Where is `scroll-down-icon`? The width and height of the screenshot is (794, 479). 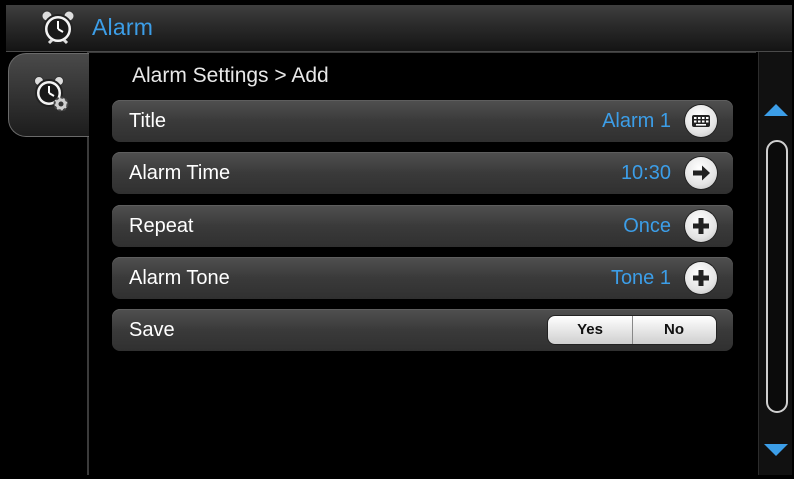
scroll-down-icon is located at coordinates (776, 450).